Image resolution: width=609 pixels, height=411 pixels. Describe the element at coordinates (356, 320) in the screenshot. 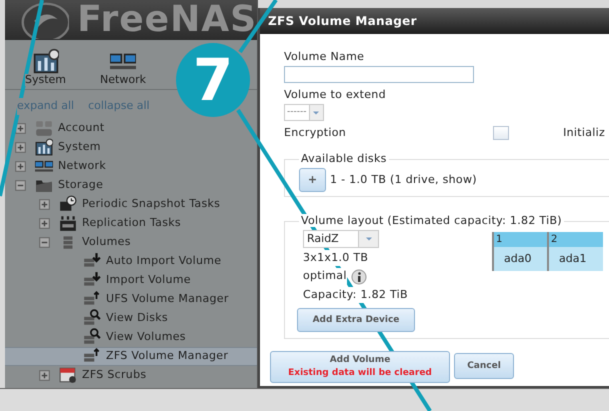

I see `add-device-button: Add Extra Device` at that location.